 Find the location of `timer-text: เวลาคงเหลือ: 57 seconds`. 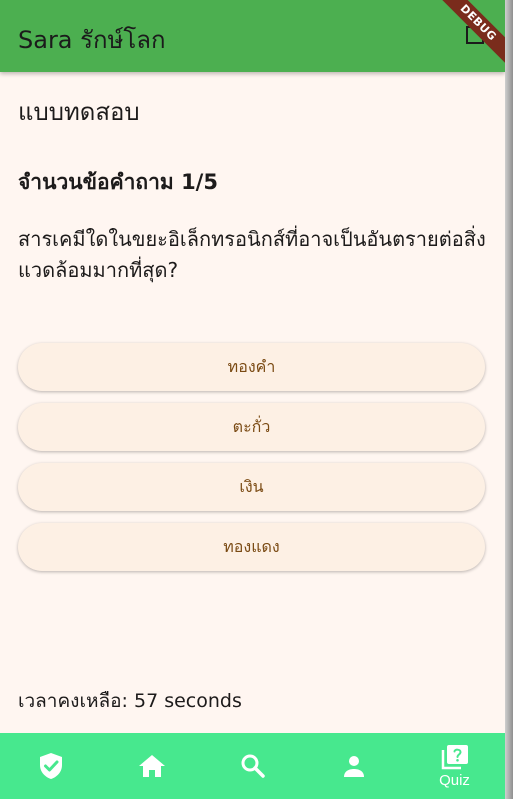

timer-text: เวลาคงเหลือ: 57 seconds is located at coordinates (130, 701).